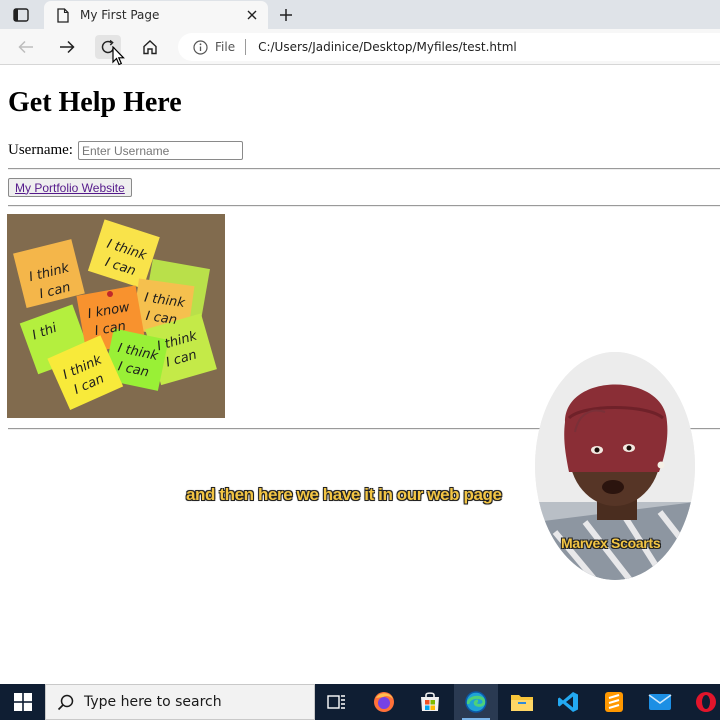 Image resolution: width=720 pixels, height=720 pixels. I want to click on tab-actions-icon, so click(21, 15).